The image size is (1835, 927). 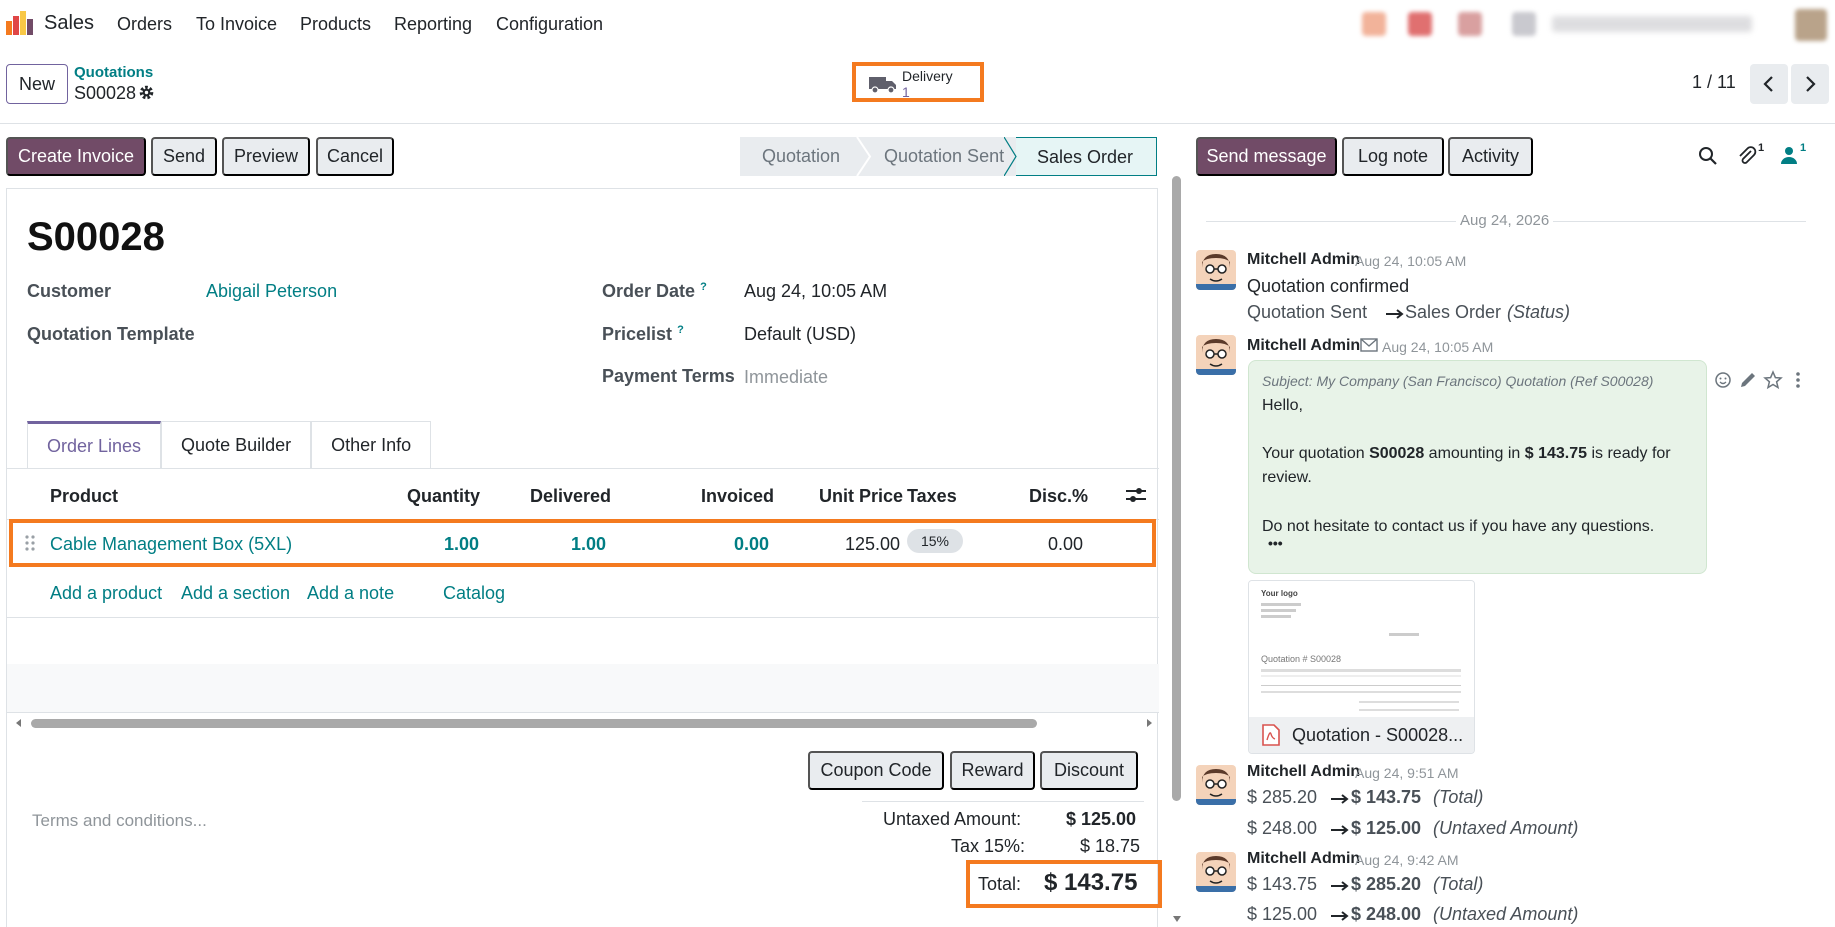 What do you see at coordinates (1652, 24) in the screenshot?
I see `company-switcher` at bounding box center [1652, 24].